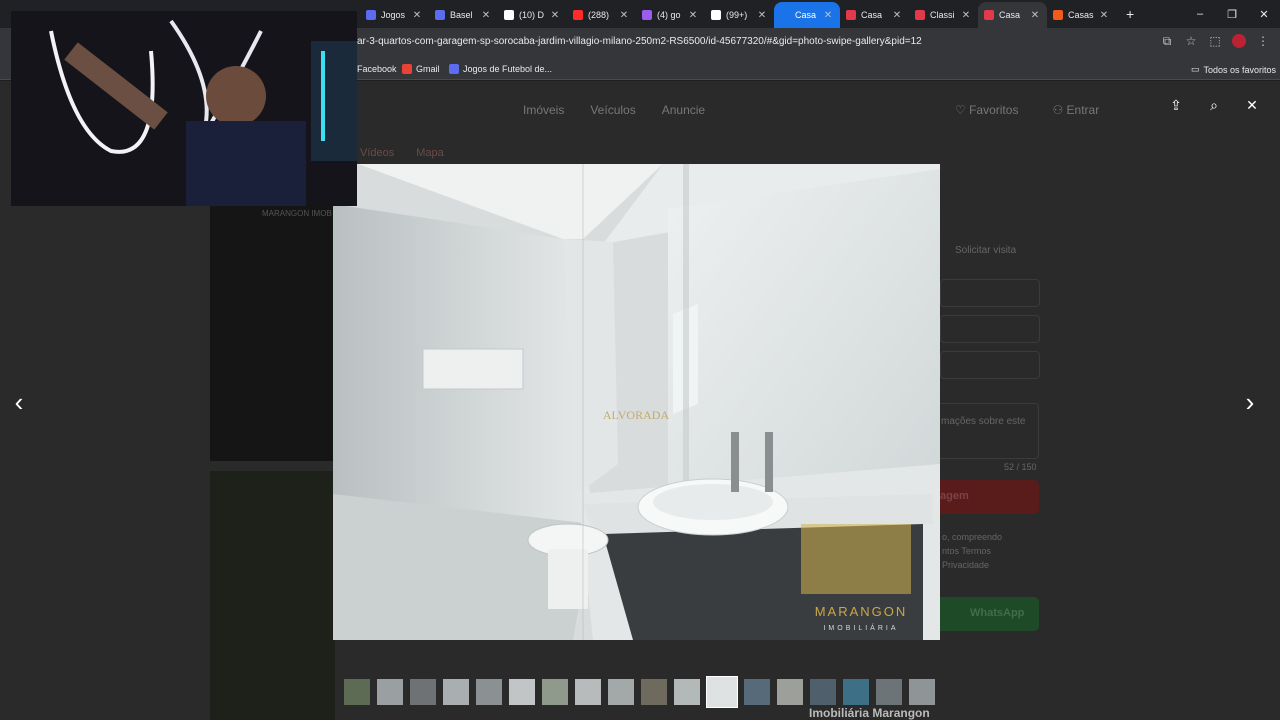  I want to click on webcam-overlay, so click(184, 108).